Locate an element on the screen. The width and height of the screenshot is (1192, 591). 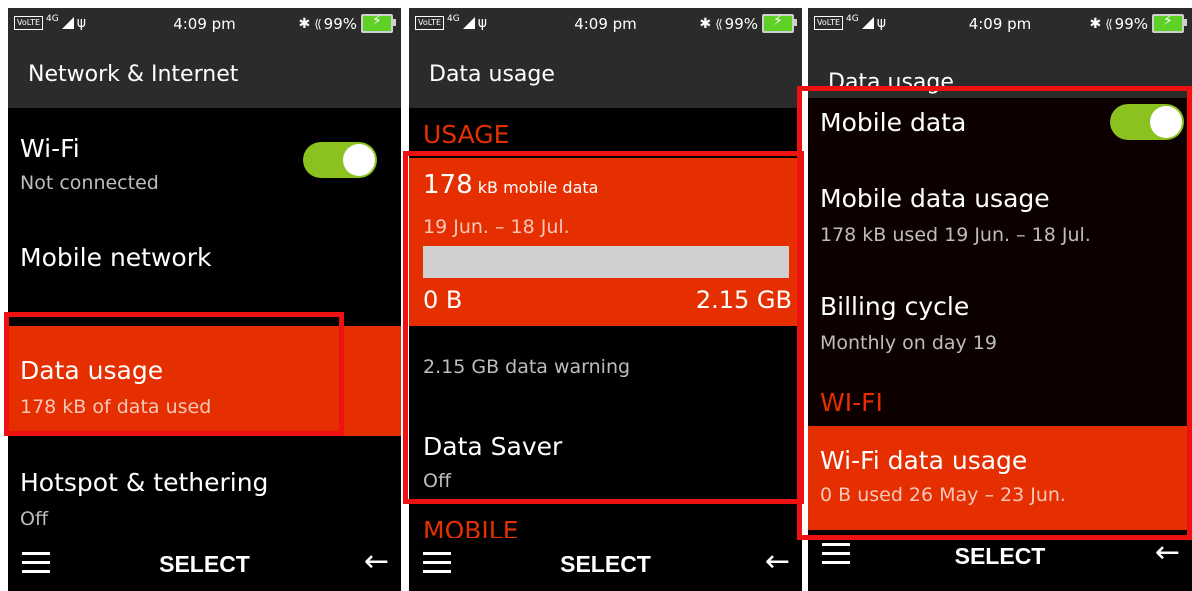
wifi-label: Wi-Fi is located at coordinates (50, 148).